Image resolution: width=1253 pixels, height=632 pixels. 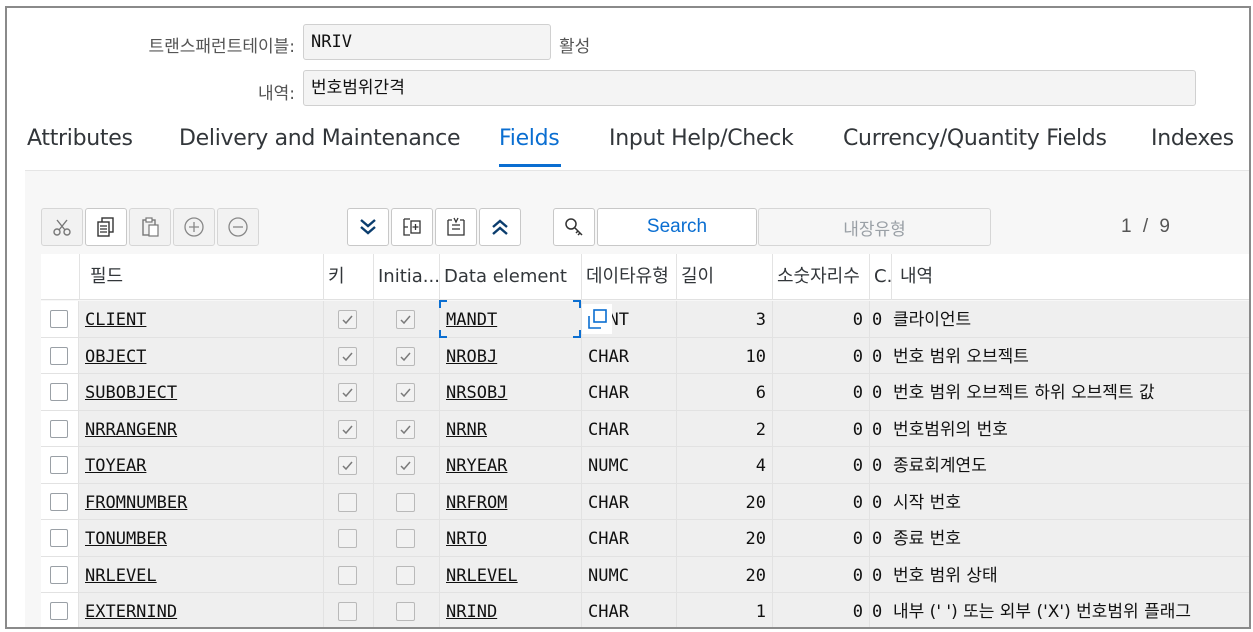 What do you see at coordinates (62, 227) in the screenshot?
I see `cut-button` at bounding box center [62, 227].